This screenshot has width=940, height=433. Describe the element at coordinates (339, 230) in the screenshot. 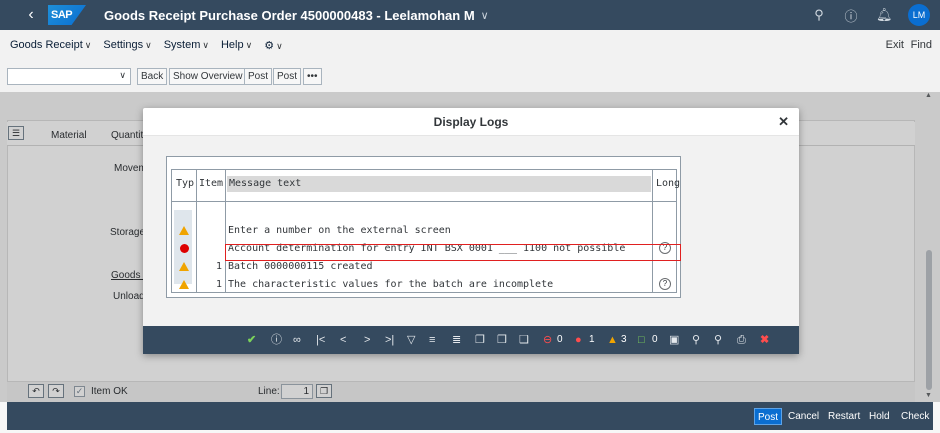

I see `row-message: Enter a number on the external screen` at that location.